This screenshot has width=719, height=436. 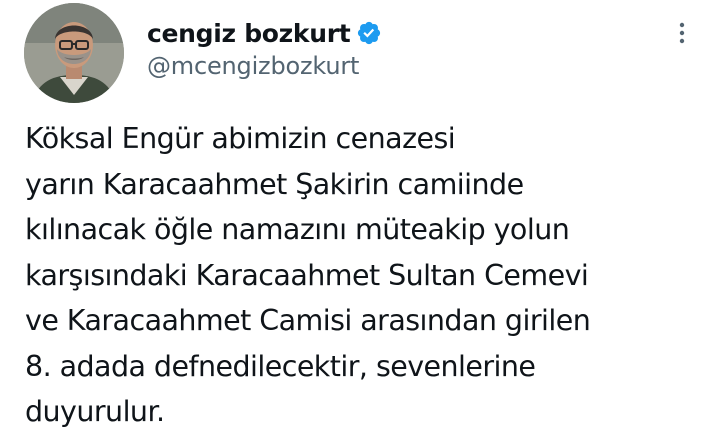 I want to click on author-name-row: cengiz bozkurt, so click(x=264, y=33).